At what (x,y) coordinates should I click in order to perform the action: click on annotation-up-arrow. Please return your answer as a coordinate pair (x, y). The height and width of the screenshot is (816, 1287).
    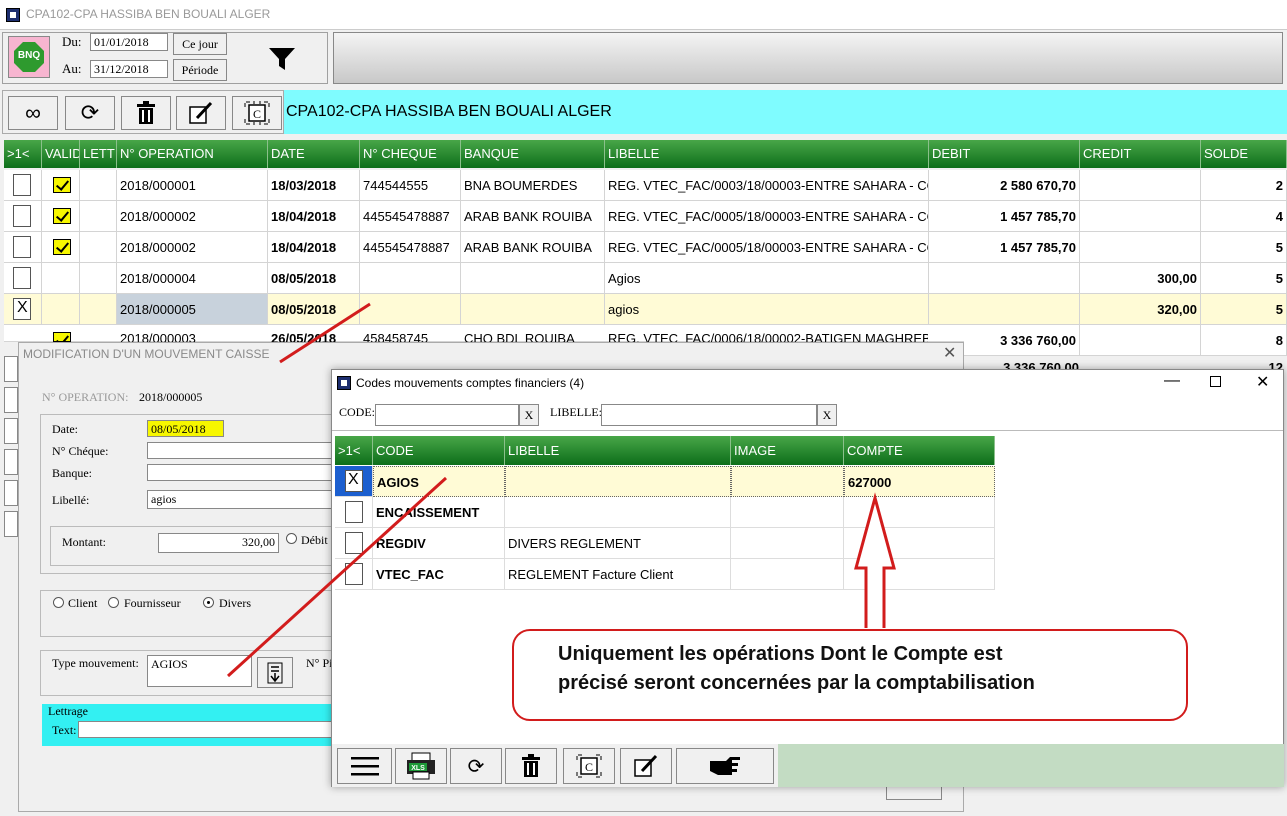
    Looking at the image, I should click on (875, 560).